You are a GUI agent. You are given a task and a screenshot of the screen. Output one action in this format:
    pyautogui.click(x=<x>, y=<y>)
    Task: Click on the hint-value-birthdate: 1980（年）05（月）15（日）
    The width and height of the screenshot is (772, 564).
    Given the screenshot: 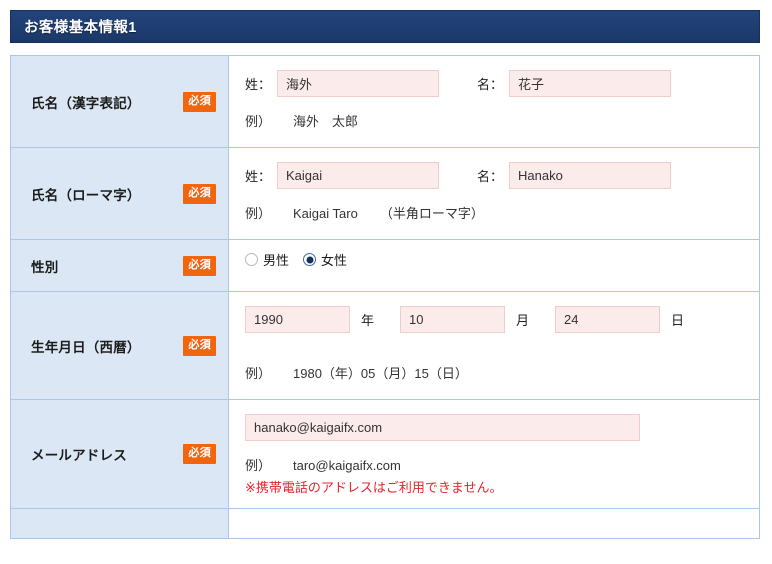 What is the action you would take?
    pyautogui.click(x=380, y=373)
    